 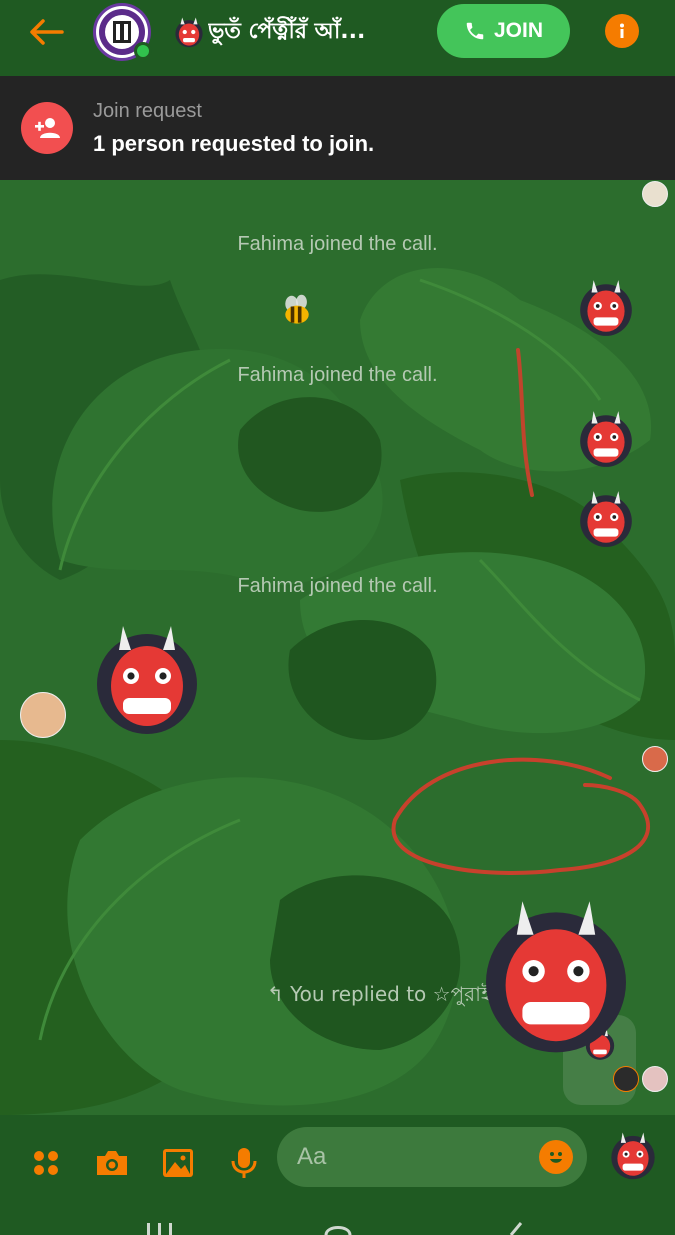 I want to click on emoji-button, so click(x=556, y=1157).